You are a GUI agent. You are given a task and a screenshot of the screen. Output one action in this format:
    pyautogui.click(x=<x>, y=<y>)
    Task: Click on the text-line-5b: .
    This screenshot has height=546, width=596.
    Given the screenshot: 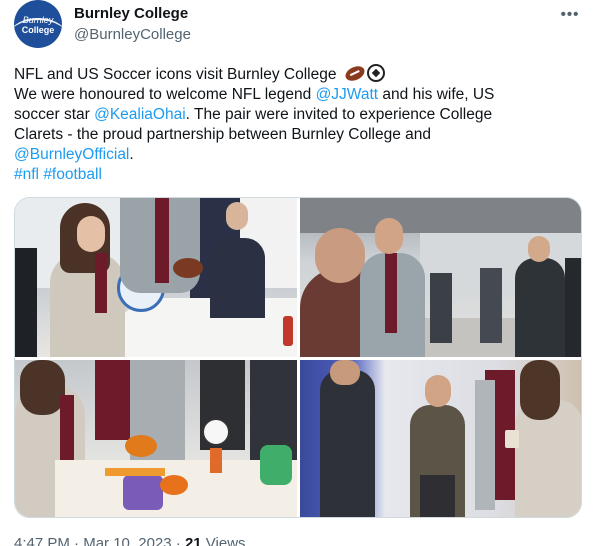 What is the action you would take?
    pyautogui.click(x=131, y=154)
    